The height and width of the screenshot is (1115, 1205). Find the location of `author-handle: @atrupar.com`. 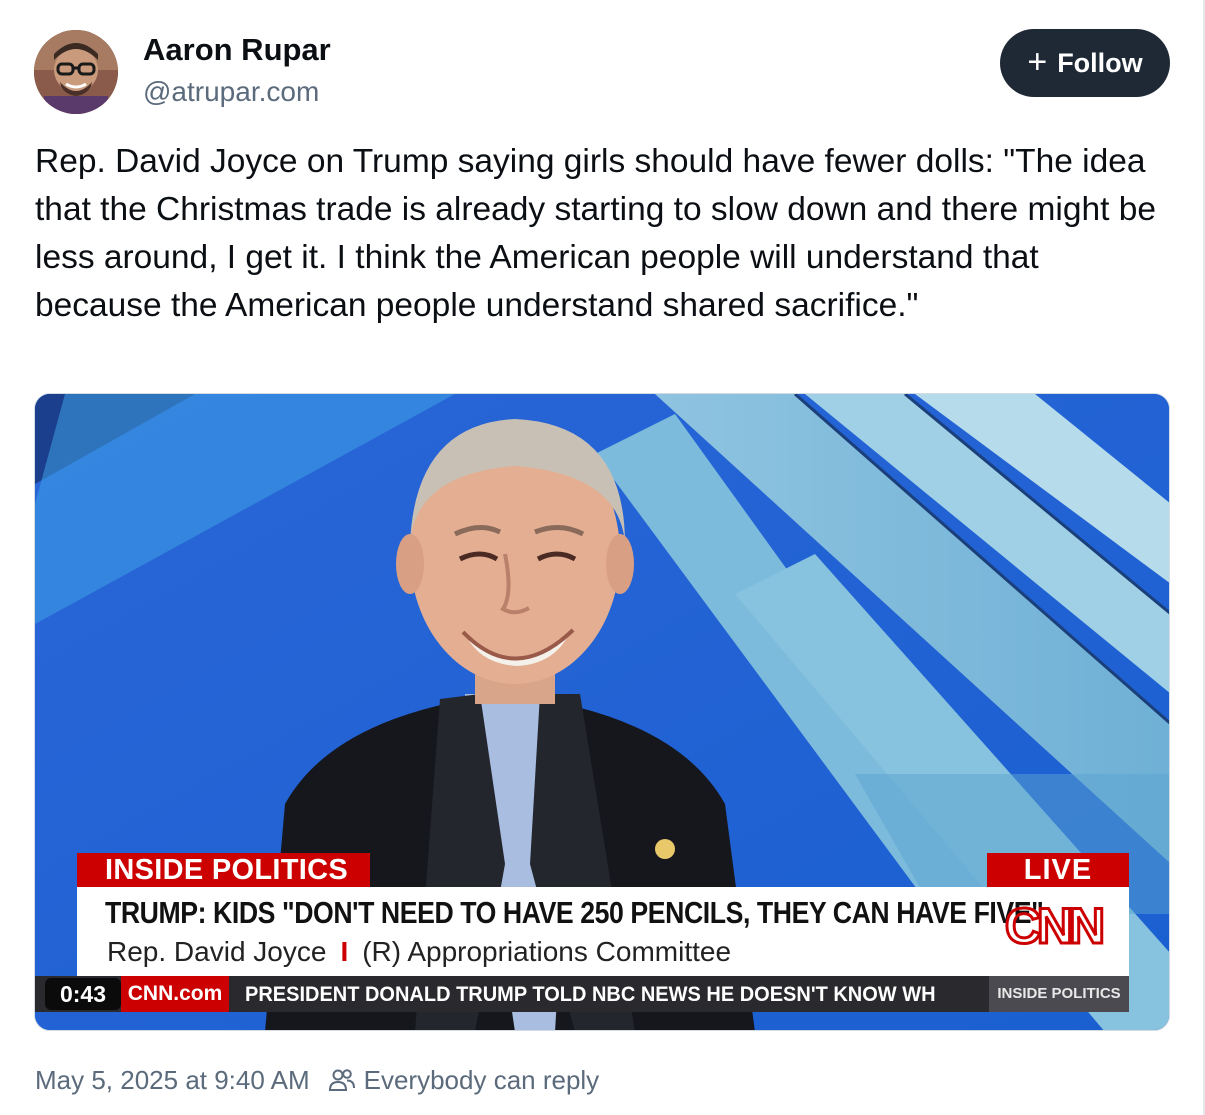

author-handle: @atrupar.com is located at coordinates (231, 92).